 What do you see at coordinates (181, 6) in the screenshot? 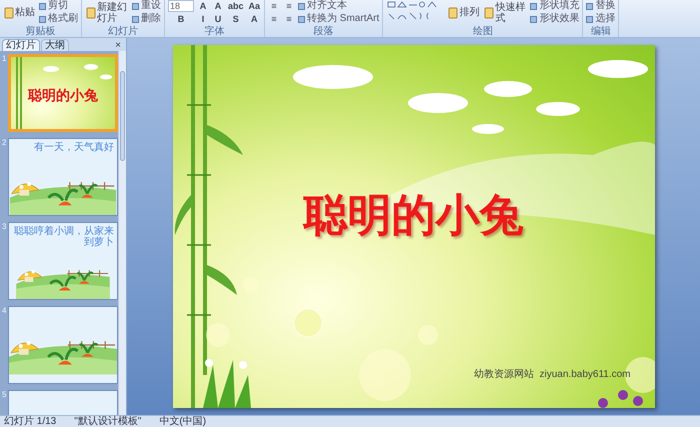
I see `font-size-field: 18` at bounding box center [181, 6].